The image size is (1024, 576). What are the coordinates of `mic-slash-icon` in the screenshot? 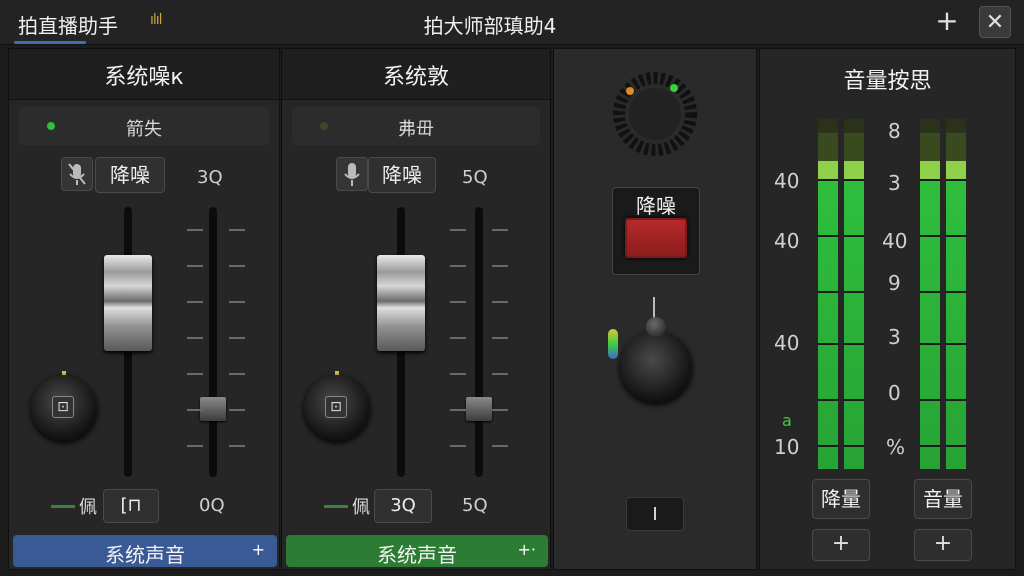 It's located at (77, 174).